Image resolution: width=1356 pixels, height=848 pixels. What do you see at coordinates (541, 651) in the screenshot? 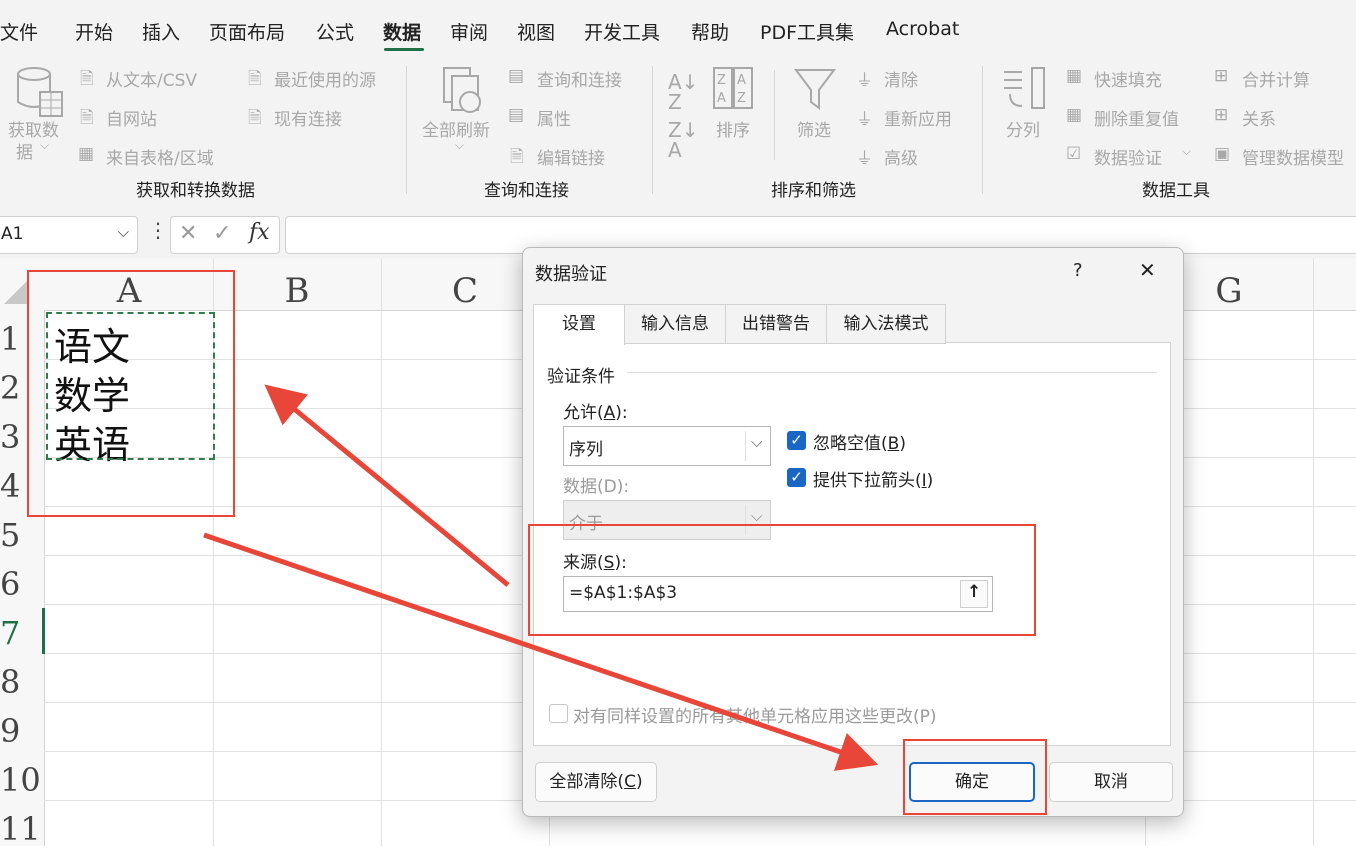
I see `arrow-to-ok-button` at bounding box center [541, 651].